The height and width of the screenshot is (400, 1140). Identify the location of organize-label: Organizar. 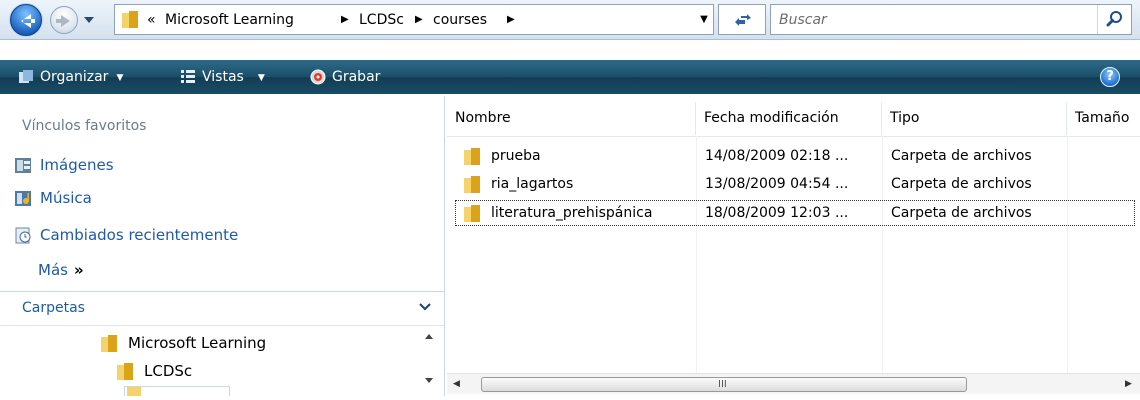
(74, 77).